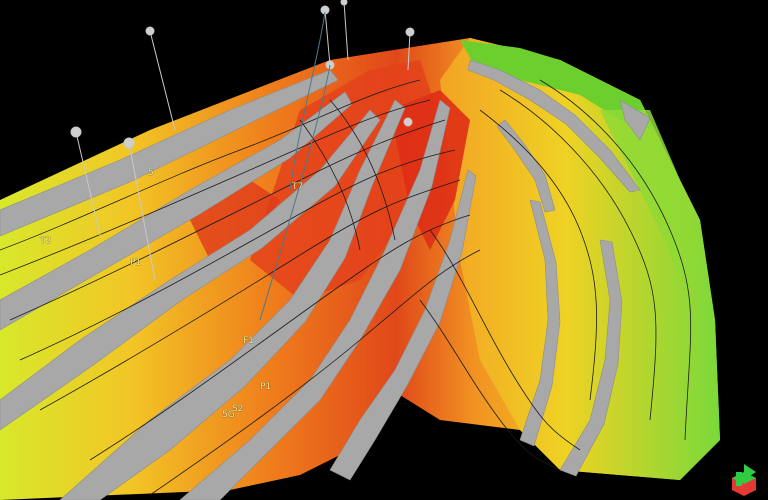  What do you see at coordinates (151, 173) in the screenshot?
I see `annotation-label: 5` at bounding box center [151, 173].